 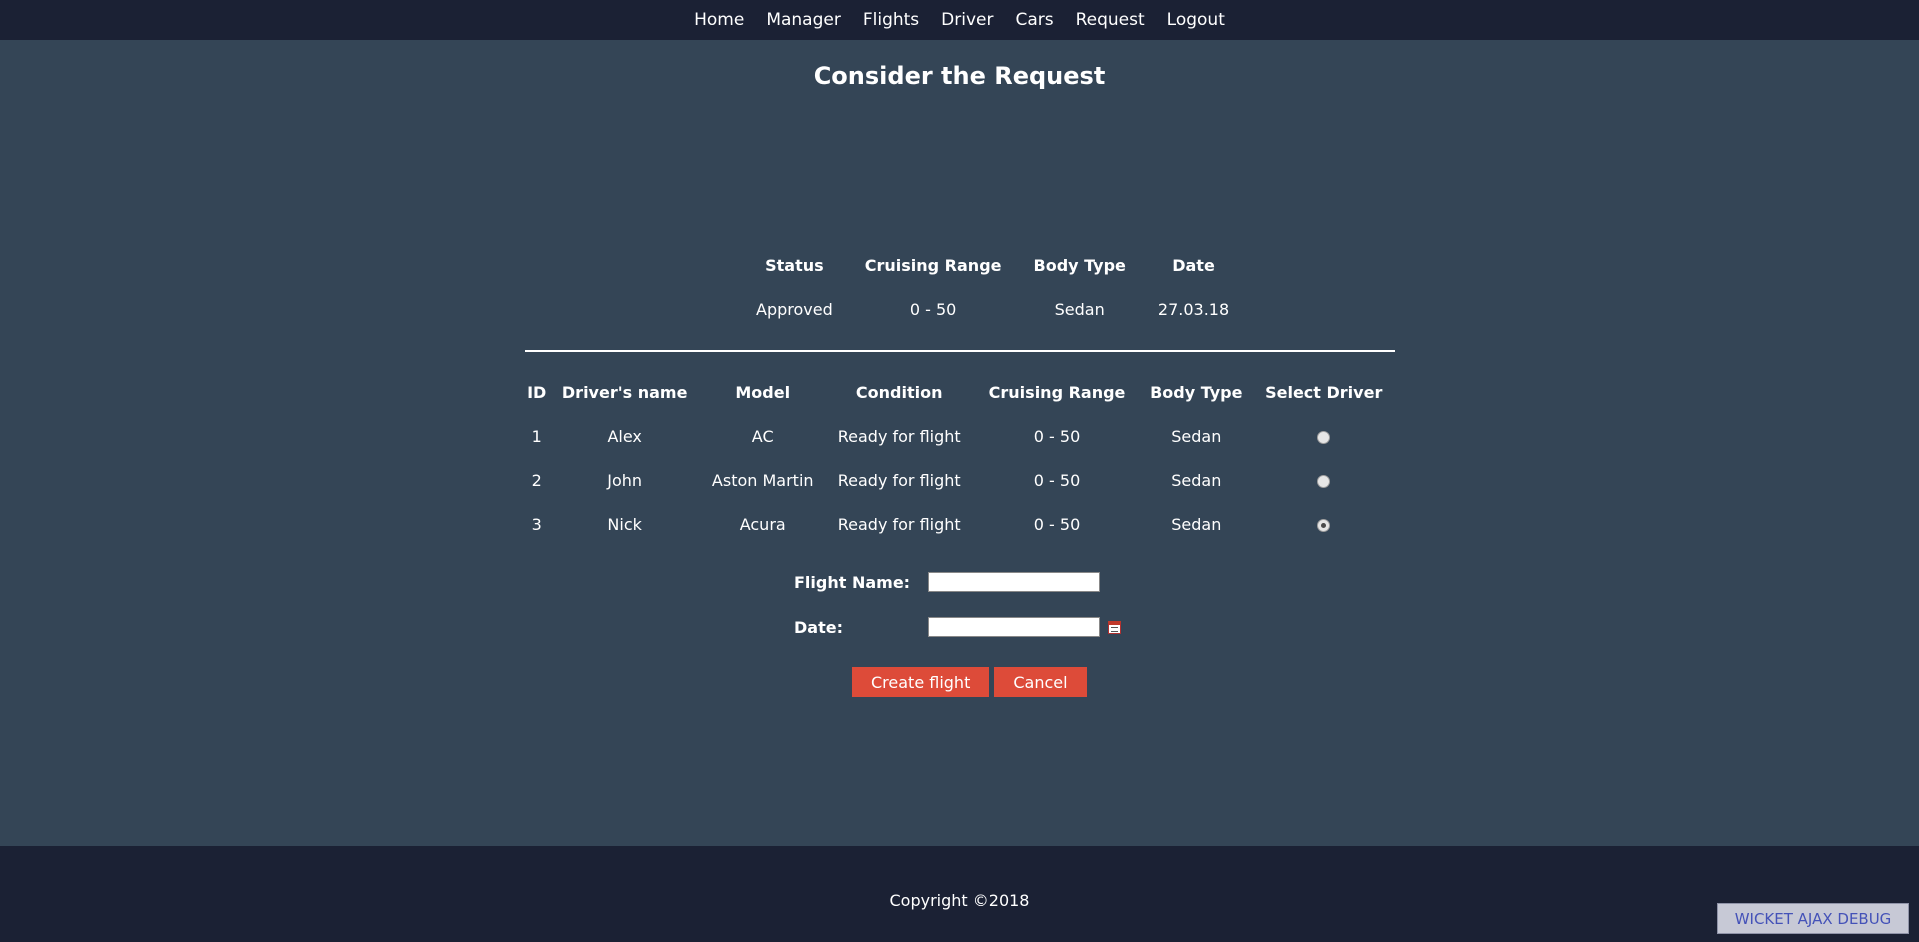 What do you see at coordinates (1324, 392) in the screenshot?
I see `header-select-driver: Select Driver` at bounding box center [1324, 392].